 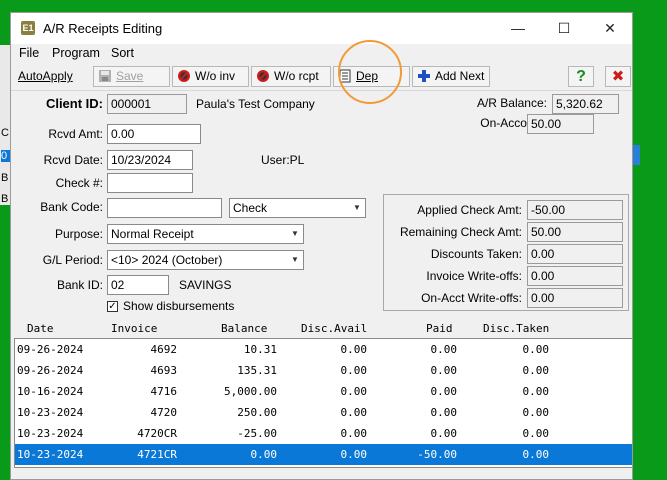 I want to click on wo-rcpt-label: W/o rcpt, so click(x=296, y=76).